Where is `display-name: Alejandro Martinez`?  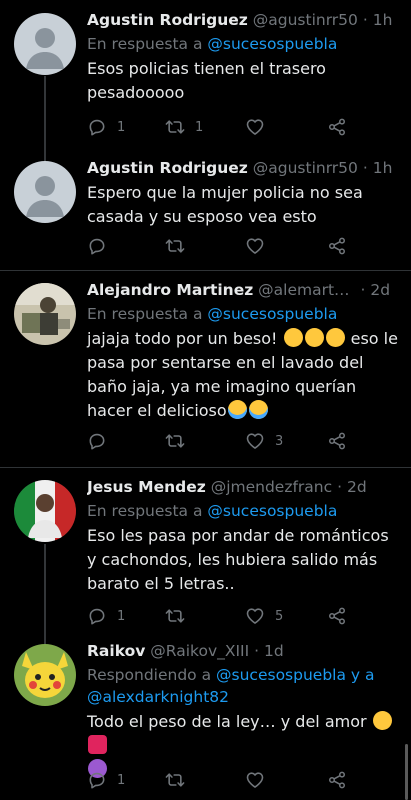 display-name: Alejandro Martinez is located at coordinates (170, 290).